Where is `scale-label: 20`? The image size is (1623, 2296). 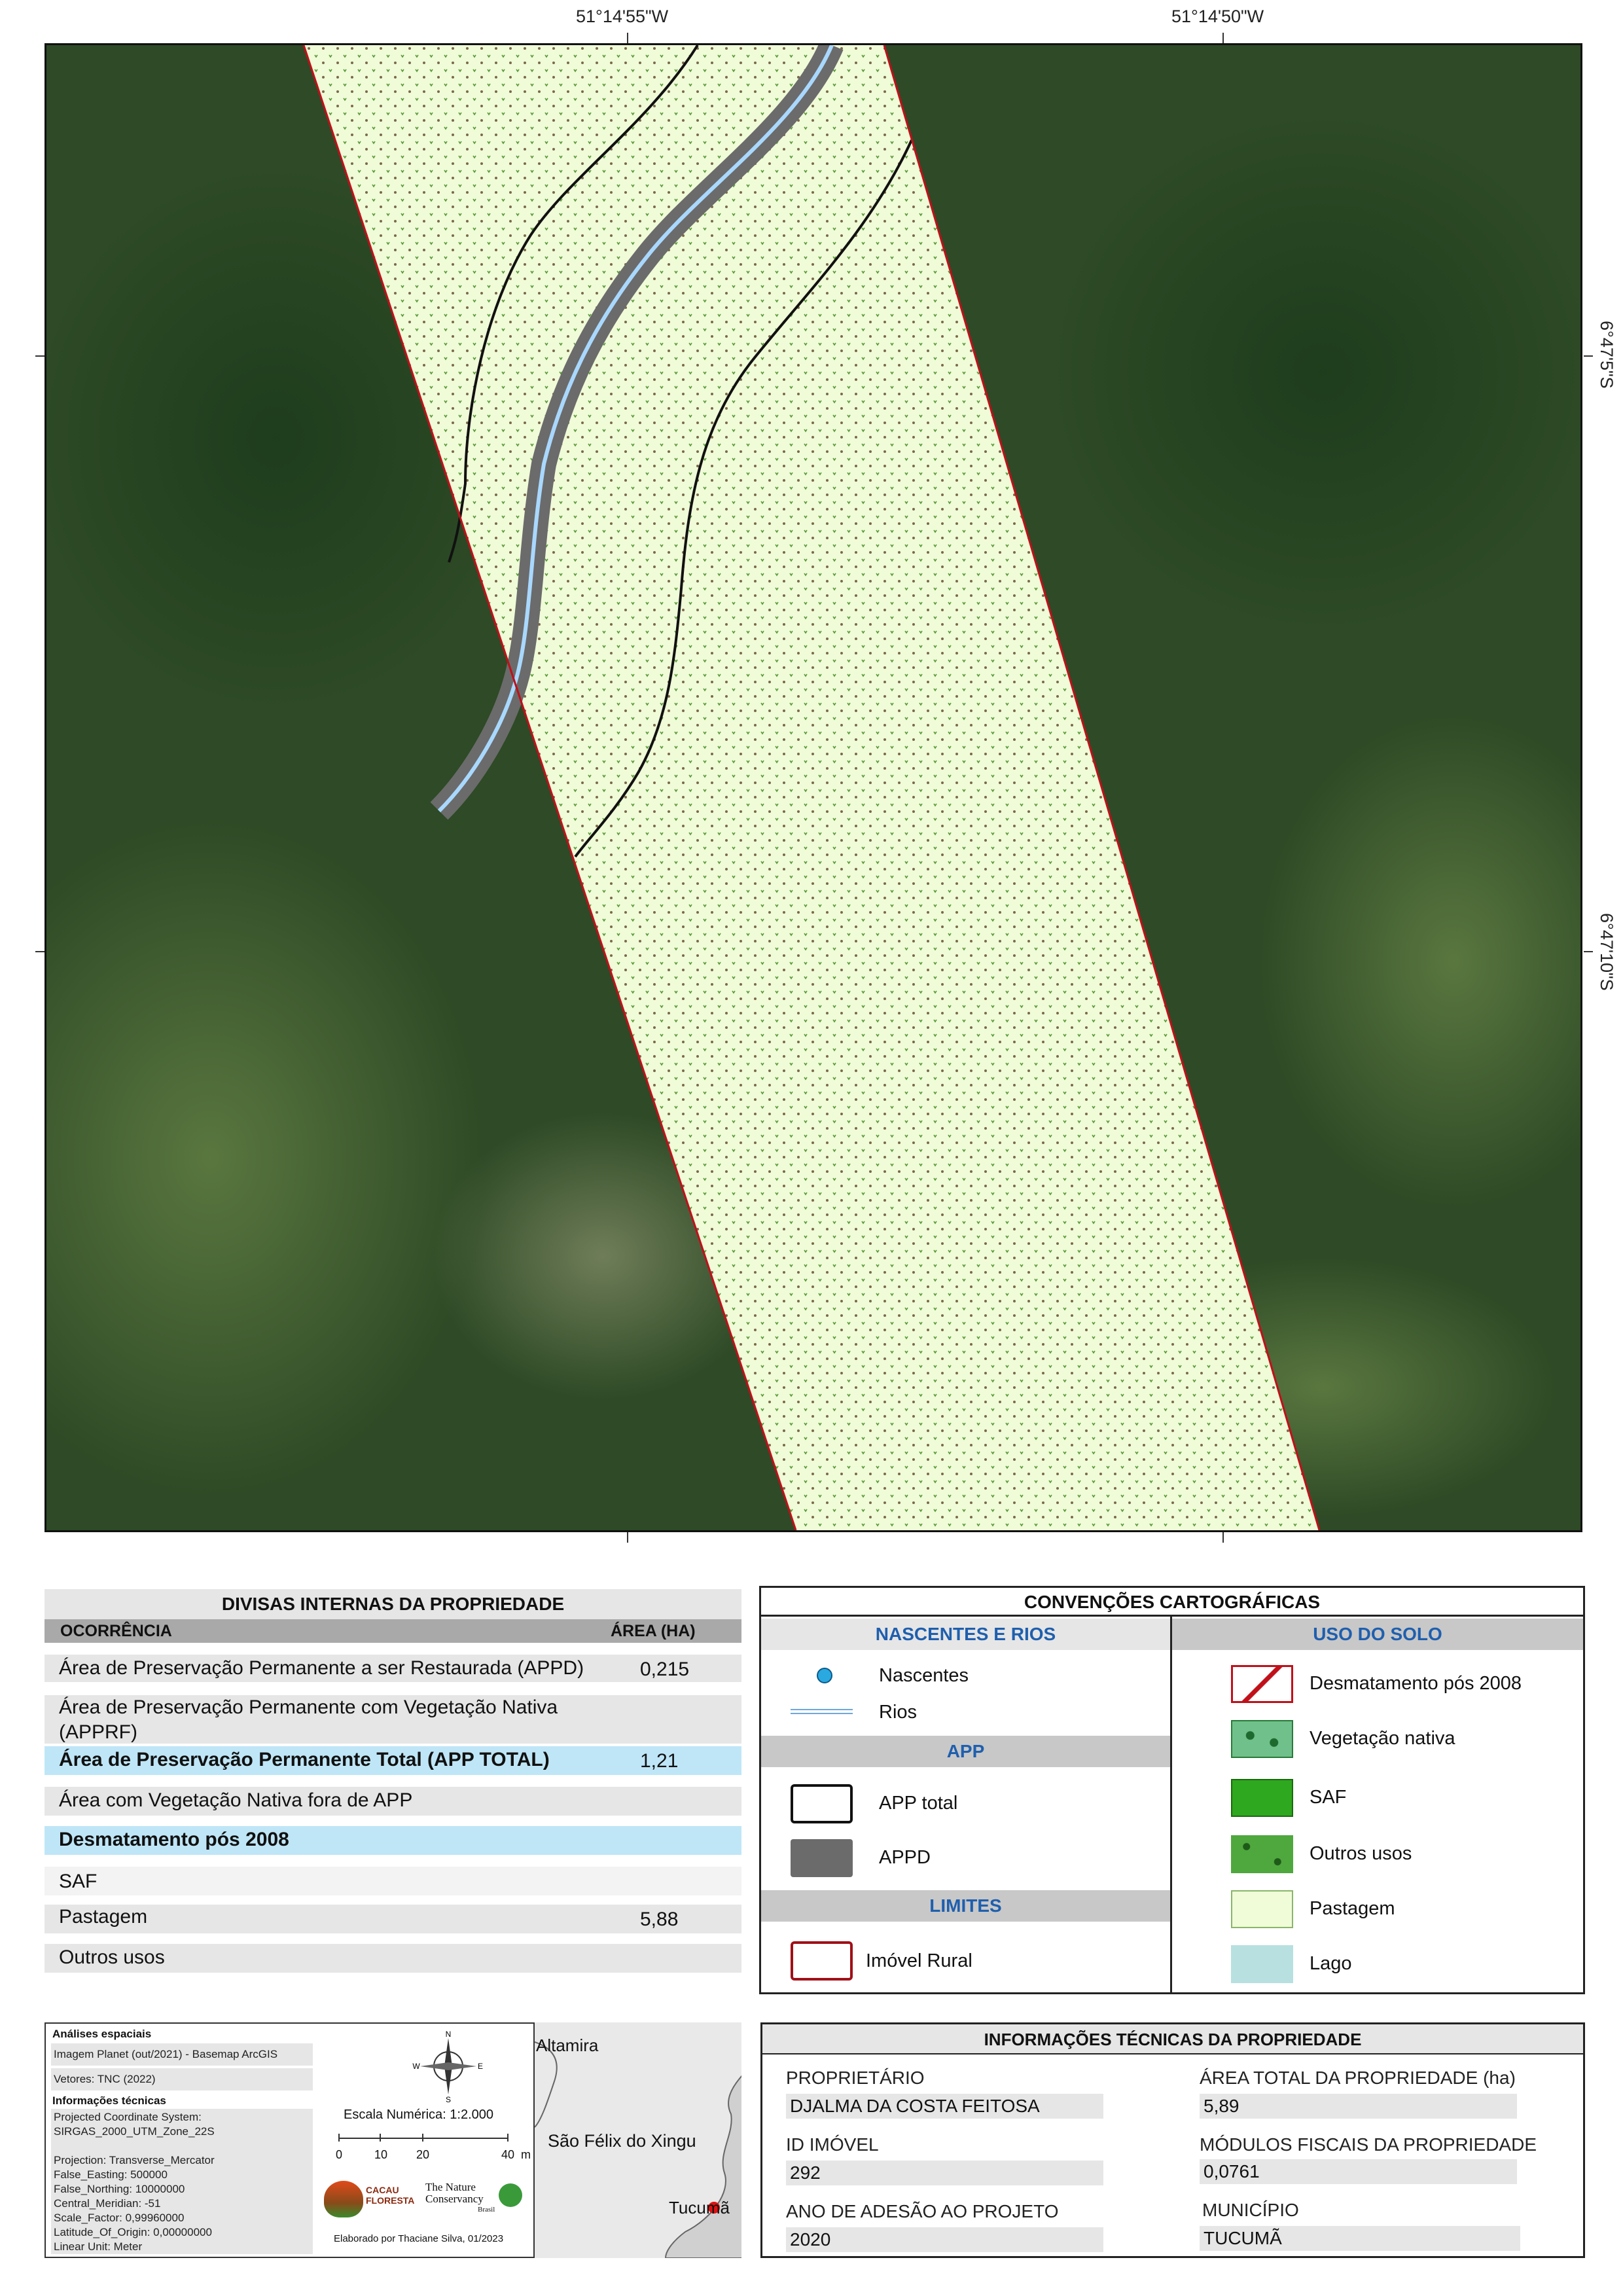
scale-label: 20 is located at coordinates (423, 2154).